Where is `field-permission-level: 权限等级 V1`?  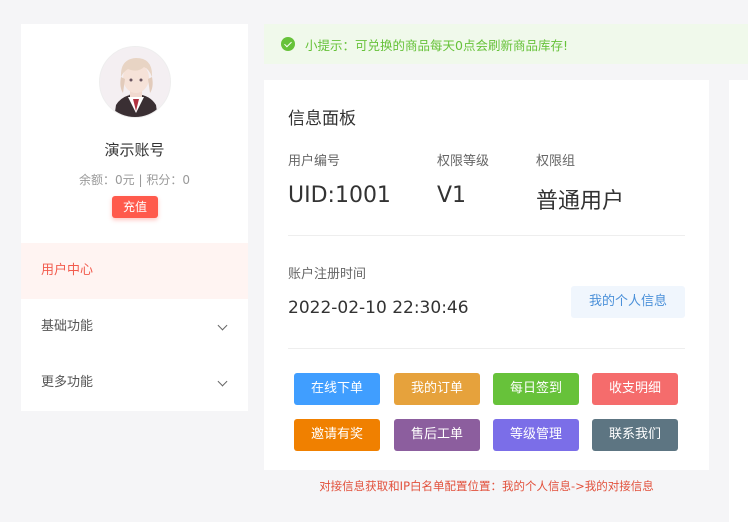 field-permission-level: 权限等级 V1 is located at coordinates (463, 179).